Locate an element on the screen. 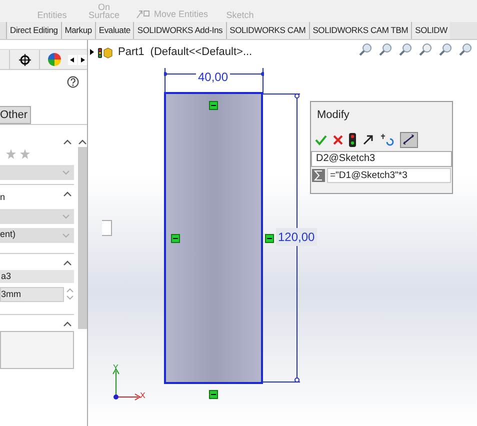 This screenshot has height=426, width=477. color-wheel-icon is located at coordinates (54, 59).